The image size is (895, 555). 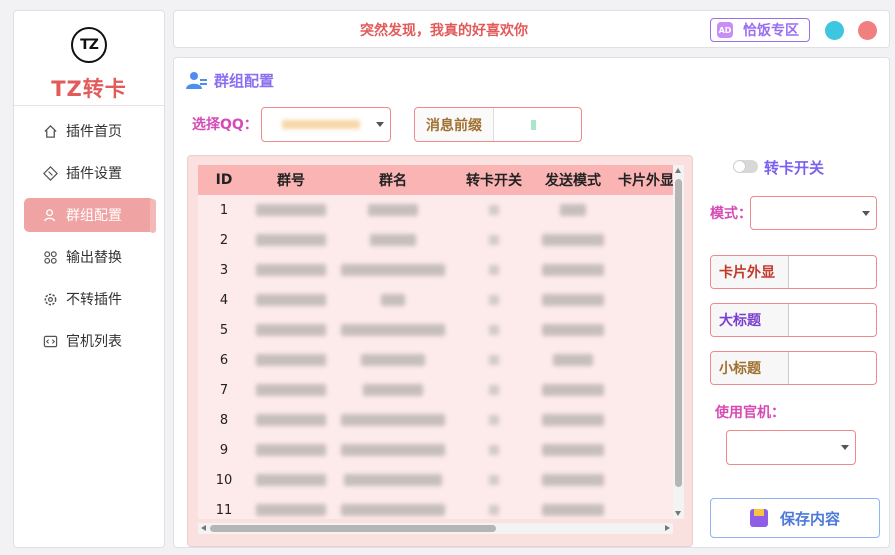 I want to click on text-cursor, so click(x=533, y=125).